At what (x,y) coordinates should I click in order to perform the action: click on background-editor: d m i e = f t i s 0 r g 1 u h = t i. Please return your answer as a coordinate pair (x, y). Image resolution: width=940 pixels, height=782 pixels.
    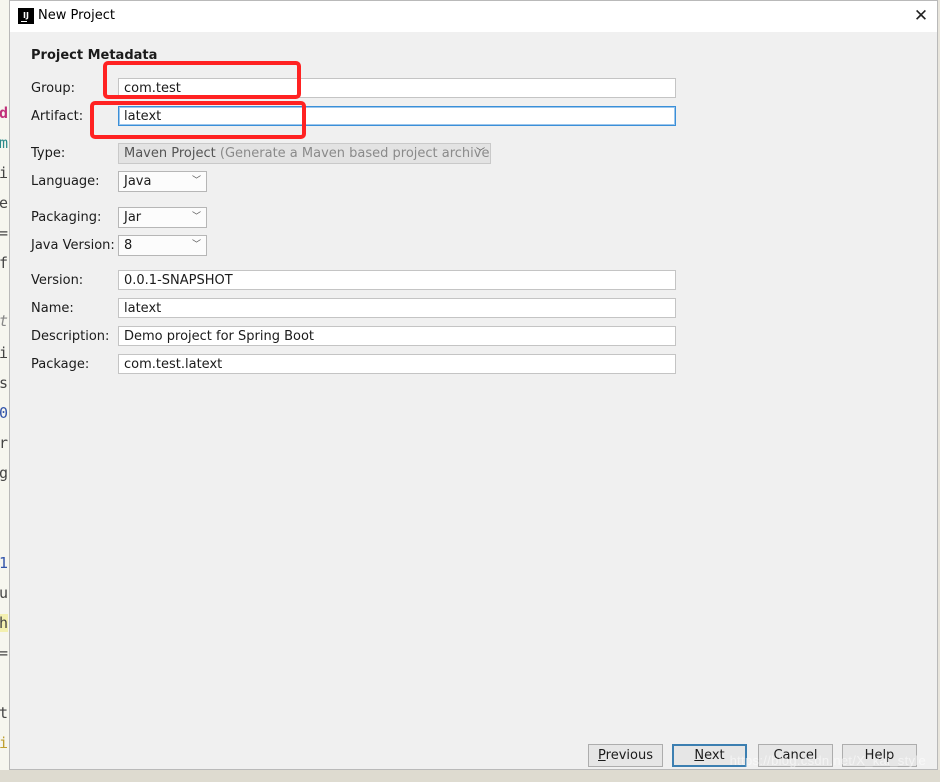
    Looking at the image, I should click on (4, 391).